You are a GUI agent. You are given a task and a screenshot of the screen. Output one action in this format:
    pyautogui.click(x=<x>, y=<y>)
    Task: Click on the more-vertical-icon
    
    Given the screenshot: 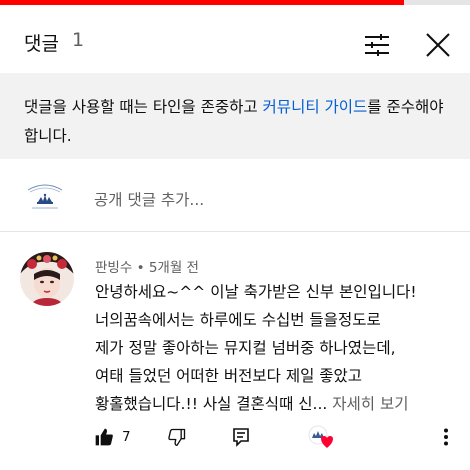 What is the action you would take?
    pyautogui.click(x=446, y=437)
    